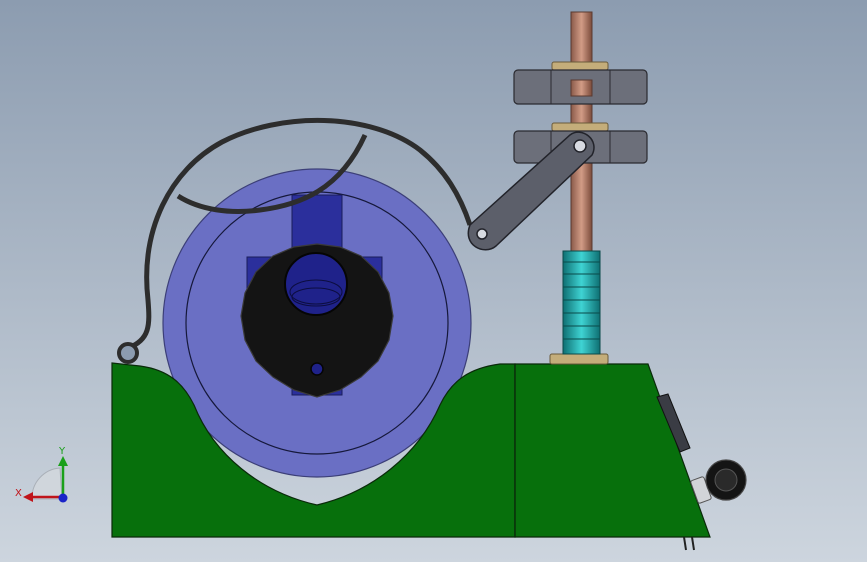  Describe the element at coordinates (580, 146) in the screenshot. I see `lever-pivot` at that location.